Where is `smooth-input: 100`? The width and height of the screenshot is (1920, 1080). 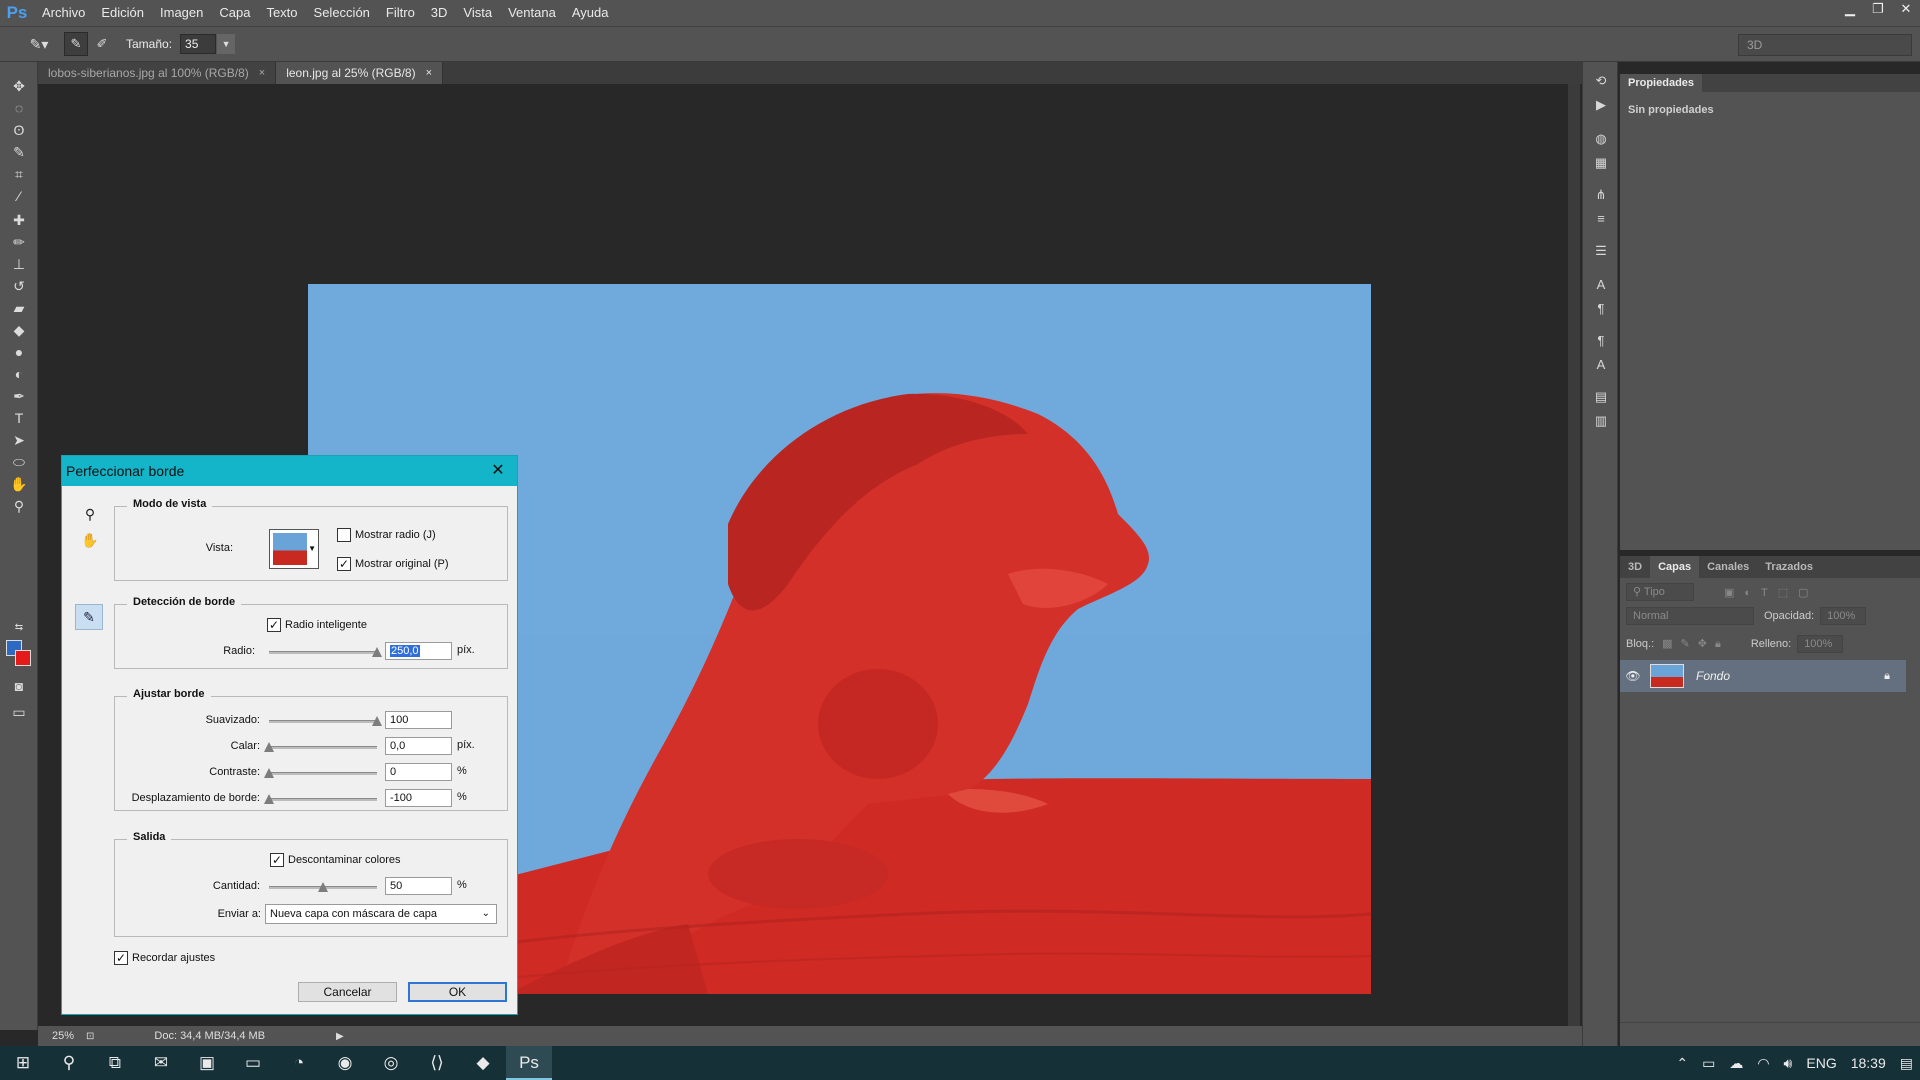 smooth-input: 100 is located at coordinates (418, 720).